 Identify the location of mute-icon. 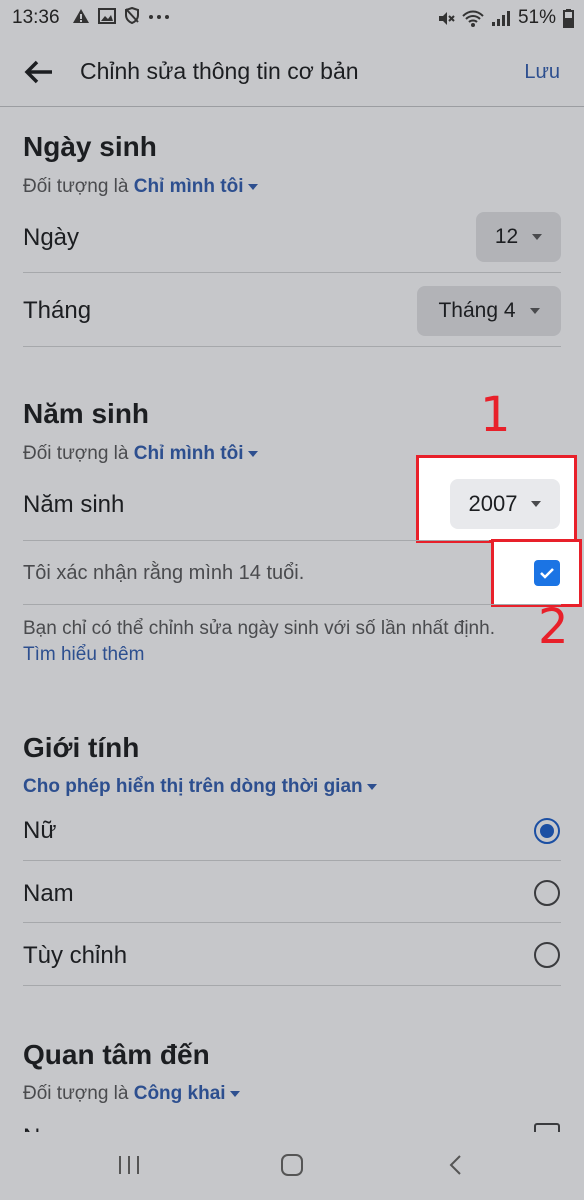
(446, 18).